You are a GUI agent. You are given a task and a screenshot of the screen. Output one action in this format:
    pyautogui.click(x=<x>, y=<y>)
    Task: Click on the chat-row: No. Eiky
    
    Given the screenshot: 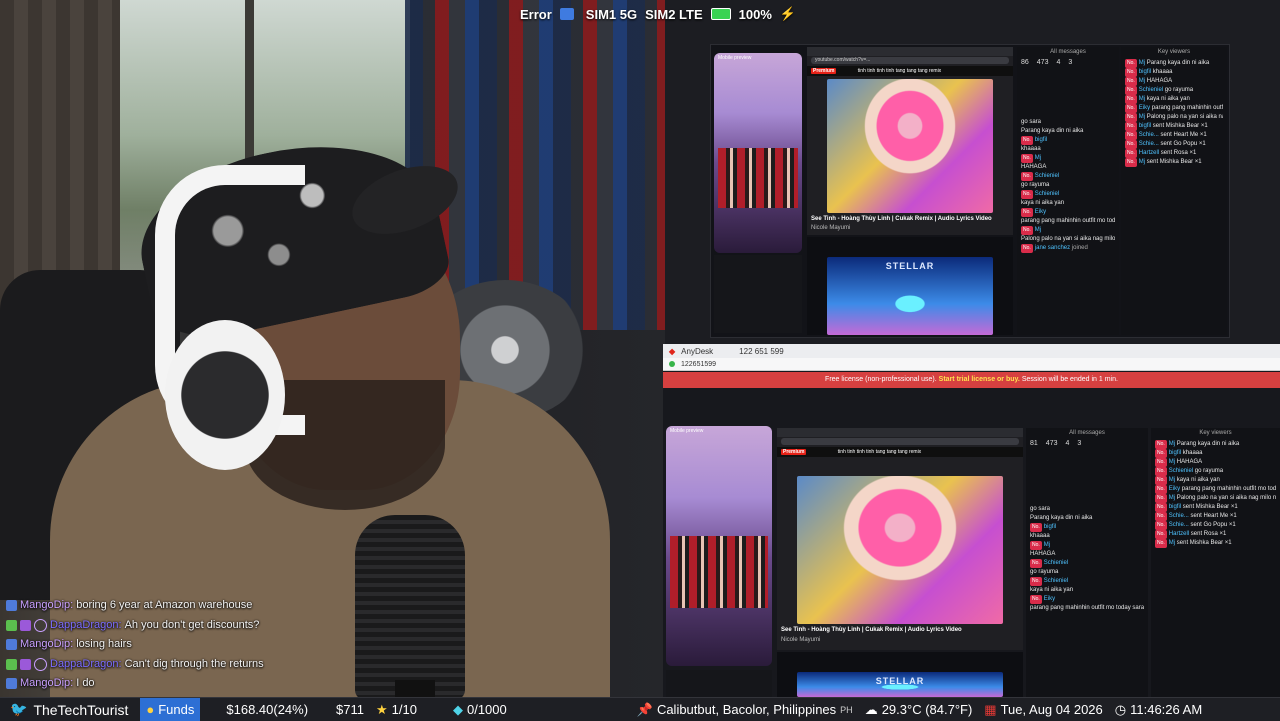 What is the action you would take?
    pyautogui.click(x=1068, y=212)
    